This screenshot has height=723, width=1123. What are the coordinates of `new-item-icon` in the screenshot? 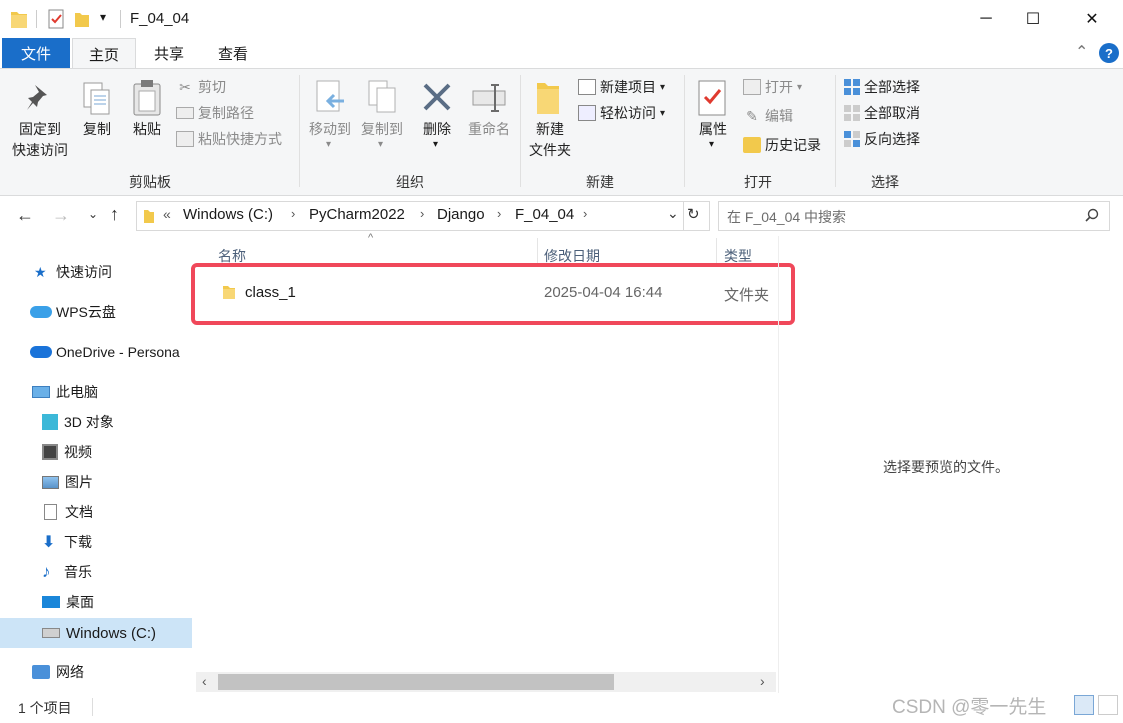 It's located at (587, 87).